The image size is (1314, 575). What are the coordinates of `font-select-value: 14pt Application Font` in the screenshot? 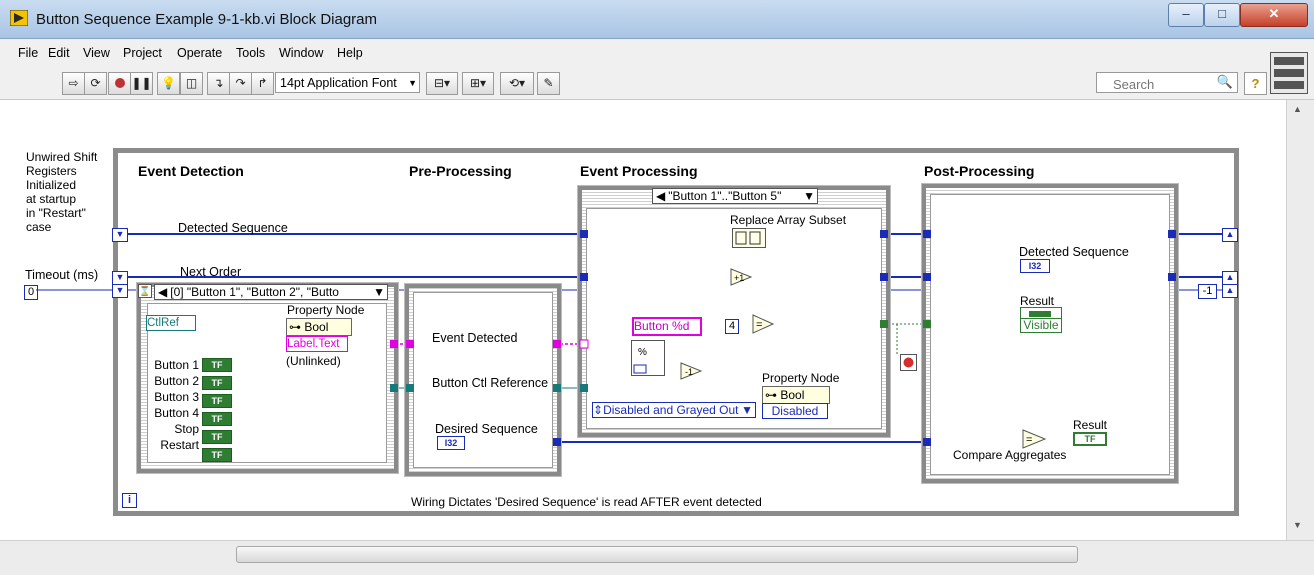 It's located at (338, 83).